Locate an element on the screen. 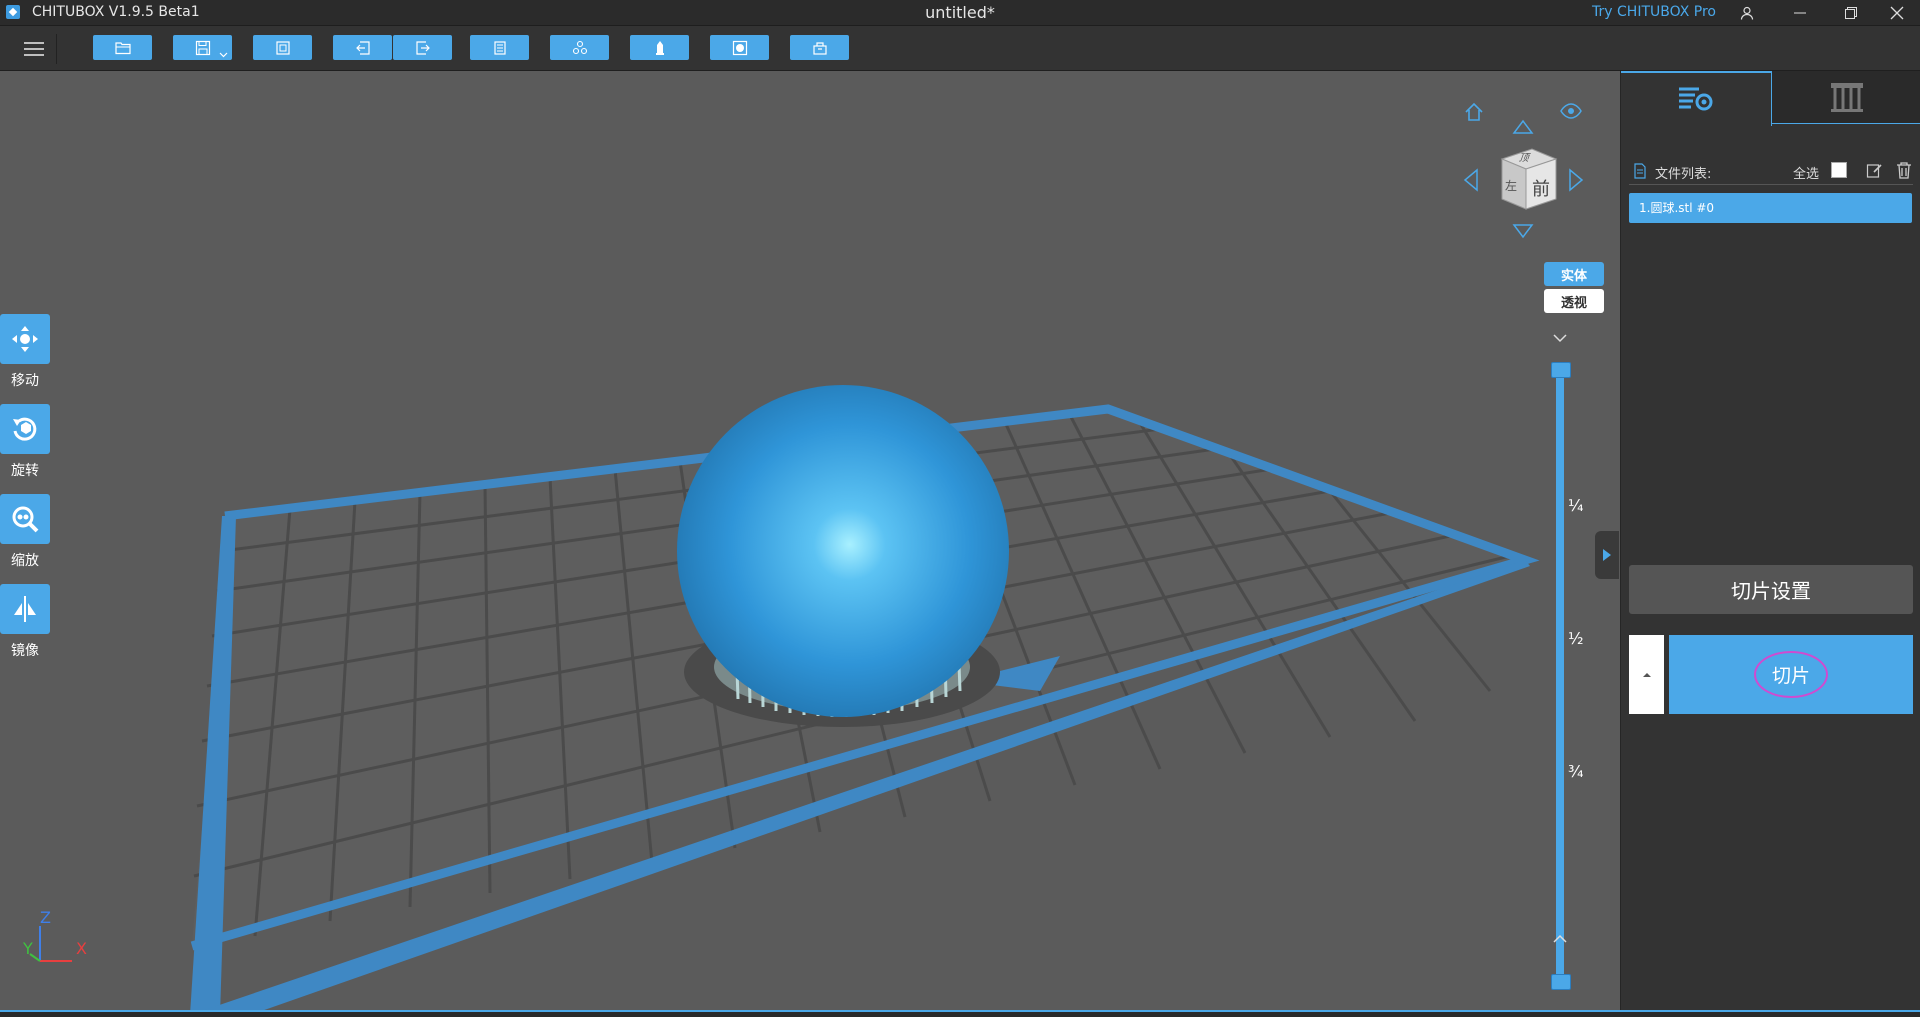 The width and height of the screenshot is (1920, 1017). app-logo-icon is located at coordinates (13, 12).